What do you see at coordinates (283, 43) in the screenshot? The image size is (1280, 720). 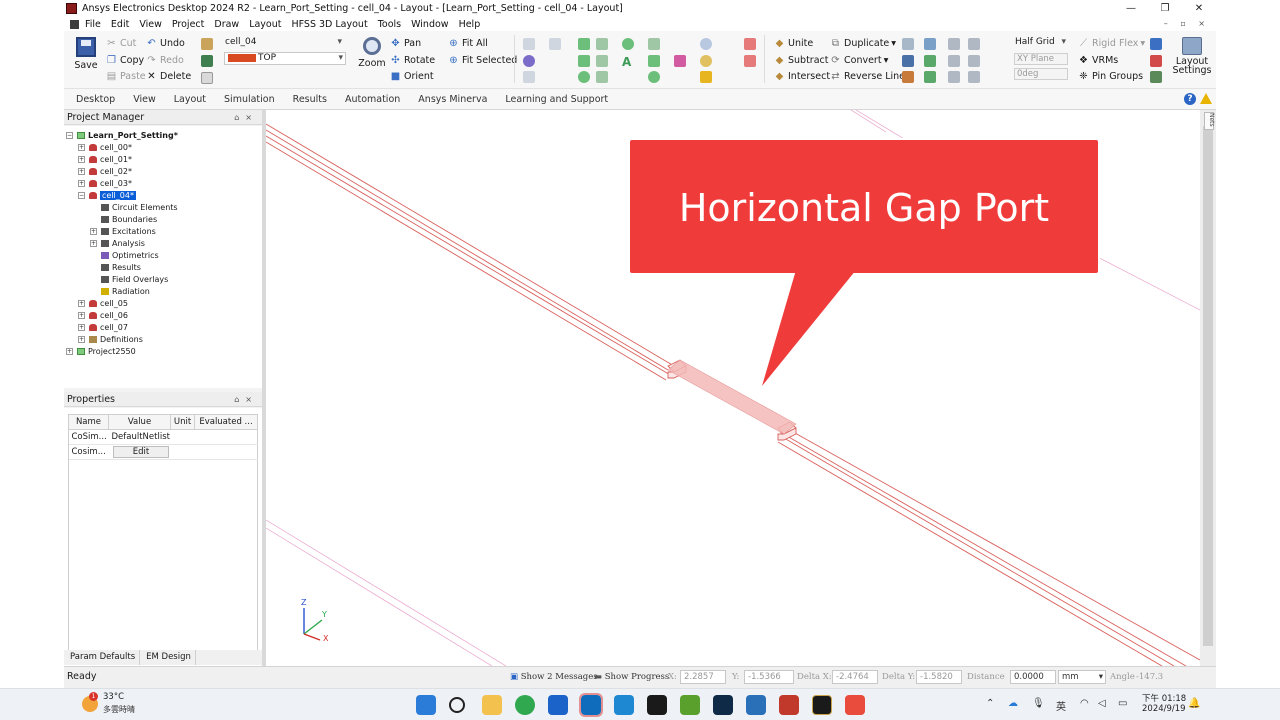 I see `design-combo: cell_04 ▾` at bounding box center [283, 43].